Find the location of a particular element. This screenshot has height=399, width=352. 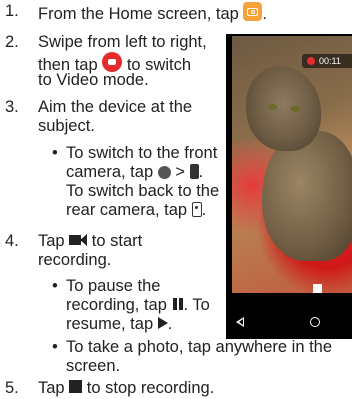

step-3-line-1: Aim the device at the is located at coordinates (115, 107).